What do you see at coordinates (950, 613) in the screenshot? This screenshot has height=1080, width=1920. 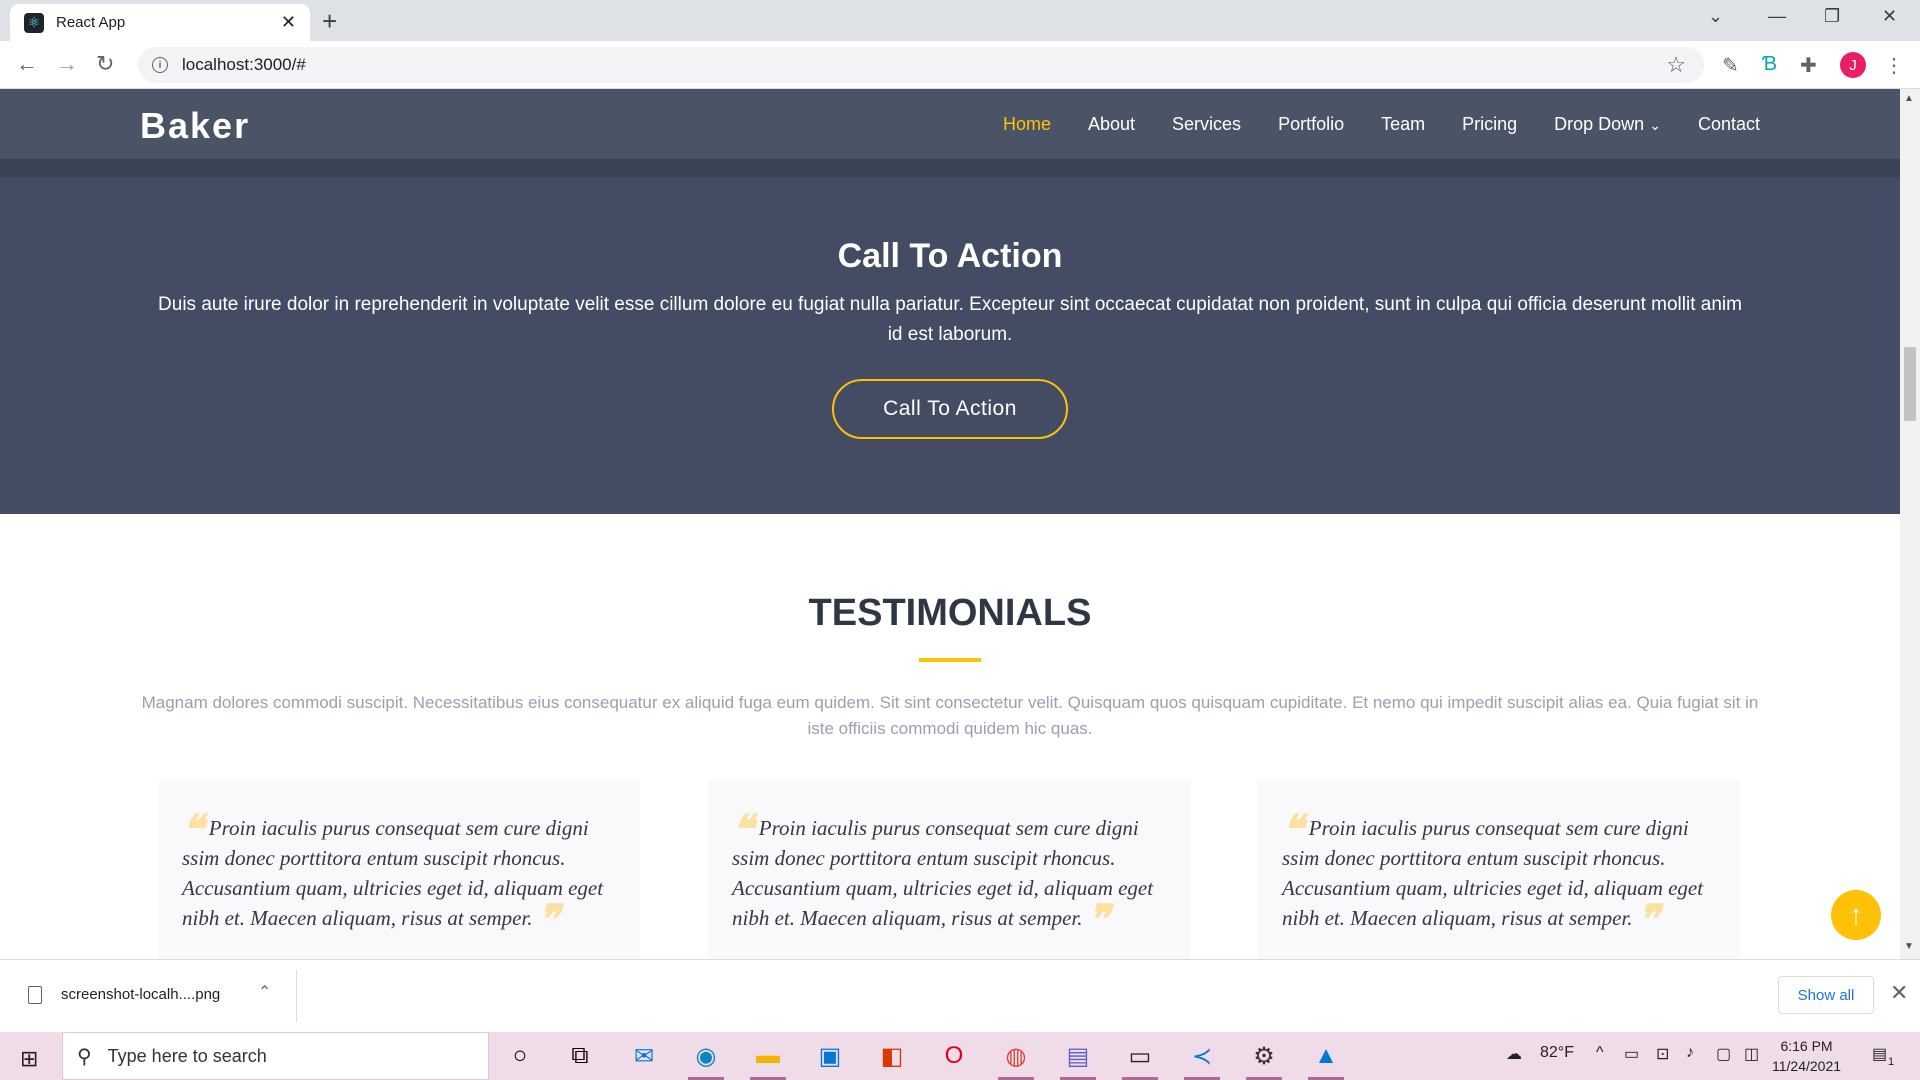 I see `testimonials-title: TESTIMONIALS` at bounding box center [950, 613].